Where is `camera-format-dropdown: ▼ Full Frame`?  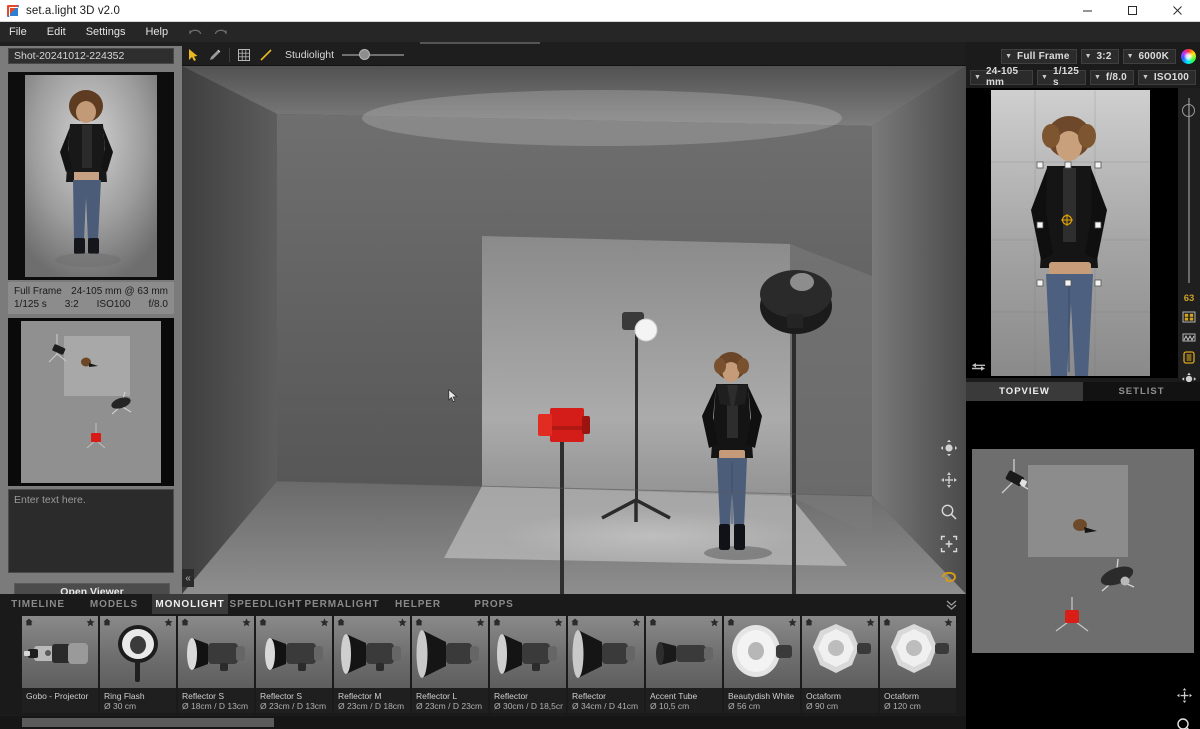 camera-format-dropdown: ▼ Full Frame is located at coordinates (1039, 56).